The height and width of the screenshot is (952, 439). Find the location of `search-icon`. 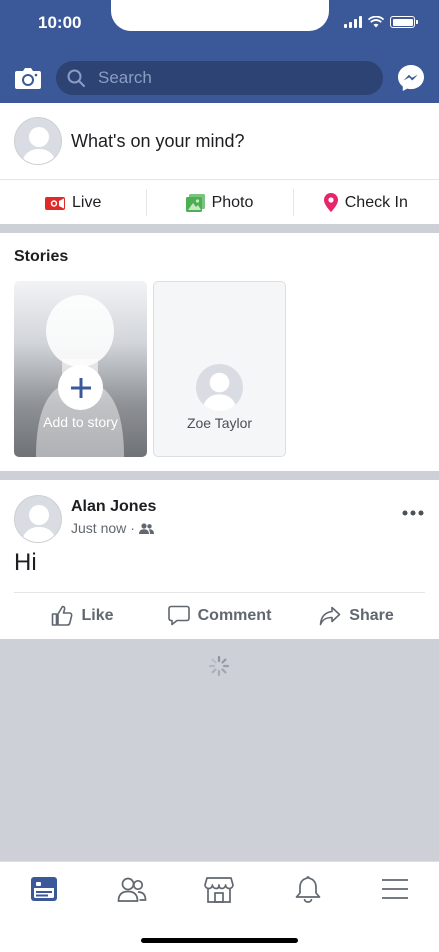

search-icon is located at coordinates (76, 78).